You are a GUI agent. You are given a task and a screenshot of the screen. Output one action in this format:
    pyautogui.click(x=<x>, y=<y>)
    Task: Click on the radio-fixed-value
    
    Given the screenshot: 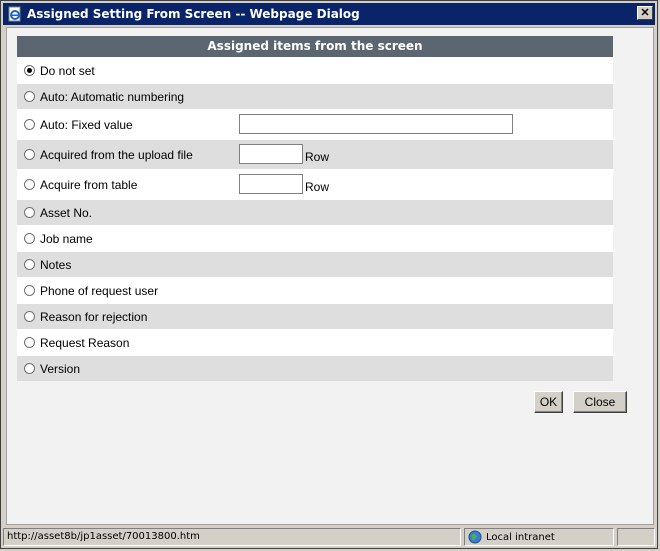 What is the action you would take?
    pyautogui.click(x=29, y=124)
    